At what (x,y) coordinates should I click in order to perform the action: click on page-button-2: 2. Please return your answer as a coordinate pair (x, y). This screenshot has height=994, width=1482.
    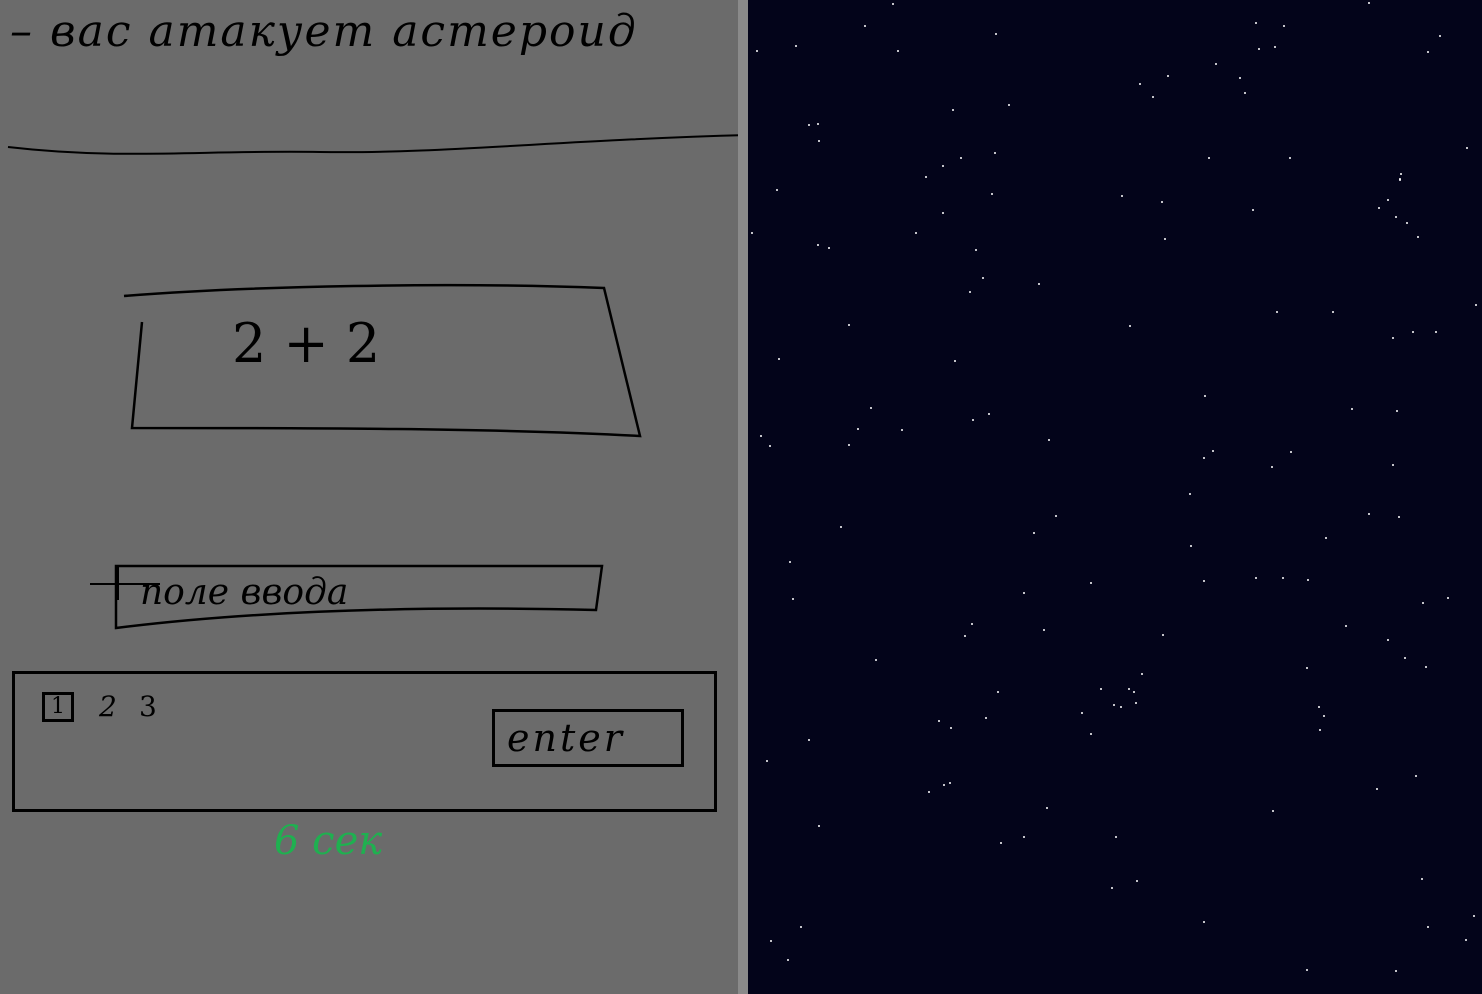
    Looking at the image, I should click on (108, 706).